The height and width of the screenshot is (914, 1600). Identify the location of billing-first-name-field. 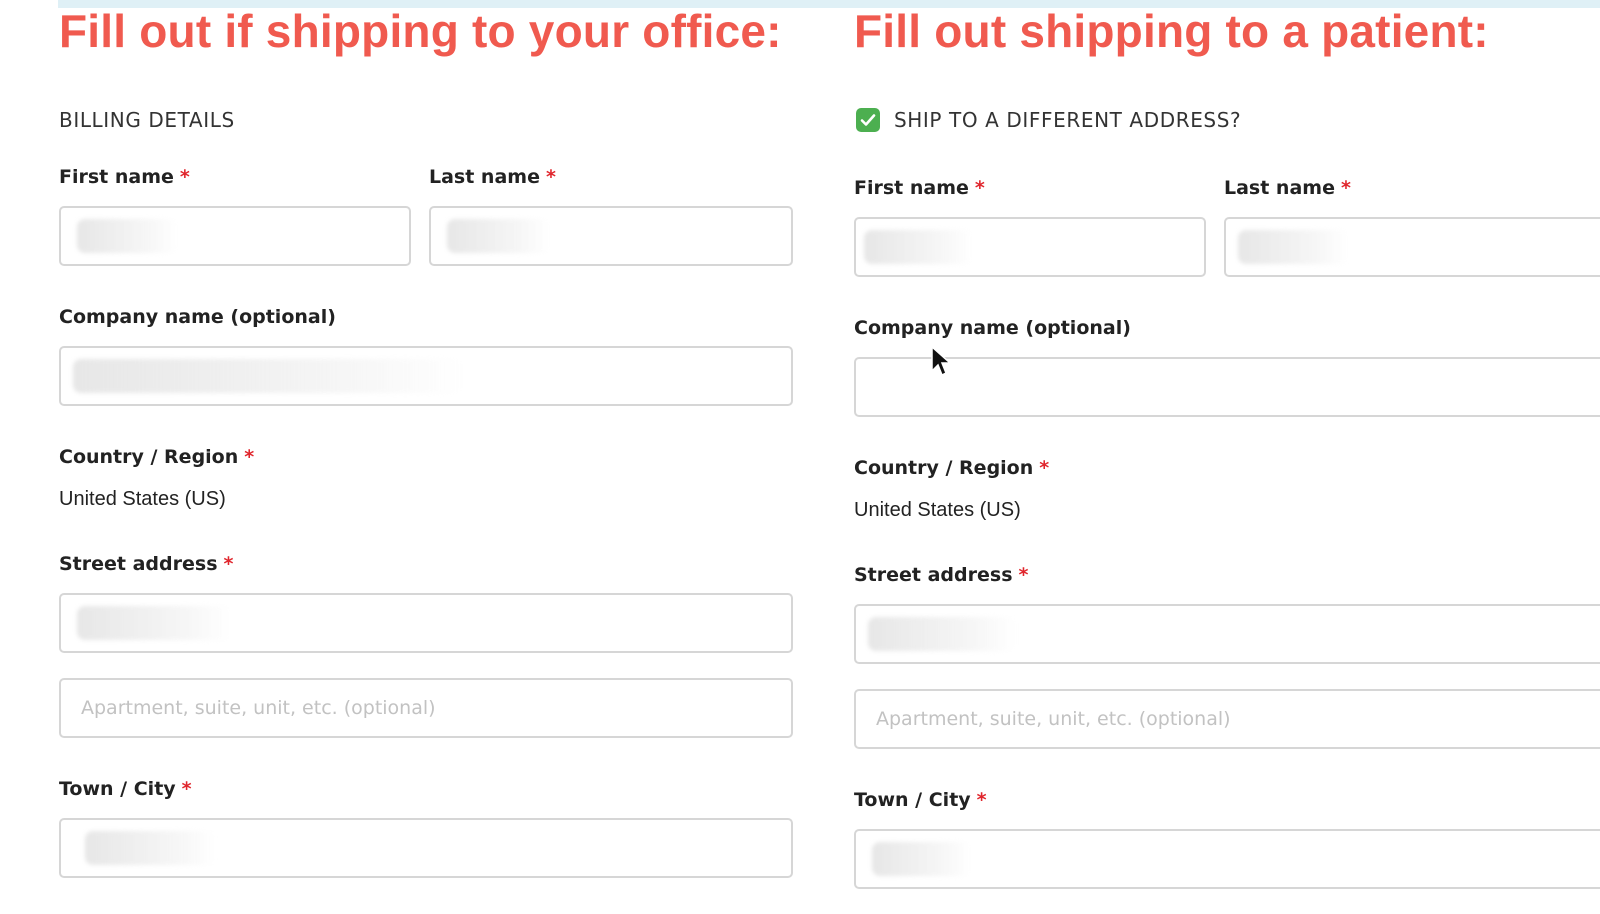
(235, 236).